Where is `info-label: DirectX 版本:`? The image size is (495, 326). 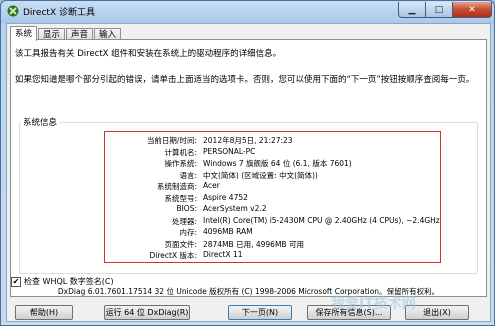
info-label: DirectX 版本: is located at coordinates (173, 255).